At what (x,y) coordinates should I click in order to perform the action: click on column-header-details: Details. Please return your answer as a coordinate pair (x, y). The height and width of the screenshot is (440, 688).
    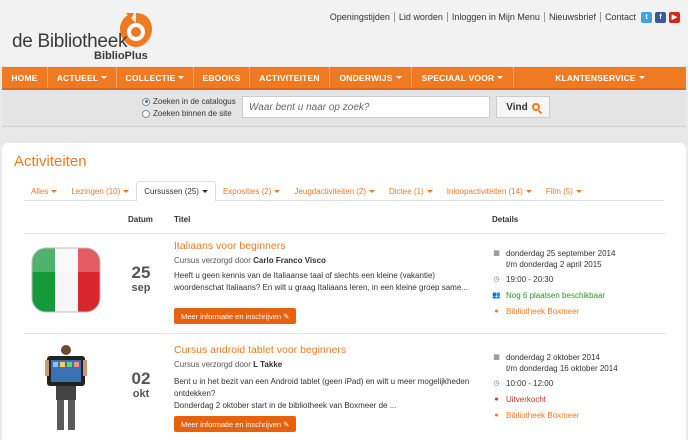
    Looking at the image, I should click on (505, 219).